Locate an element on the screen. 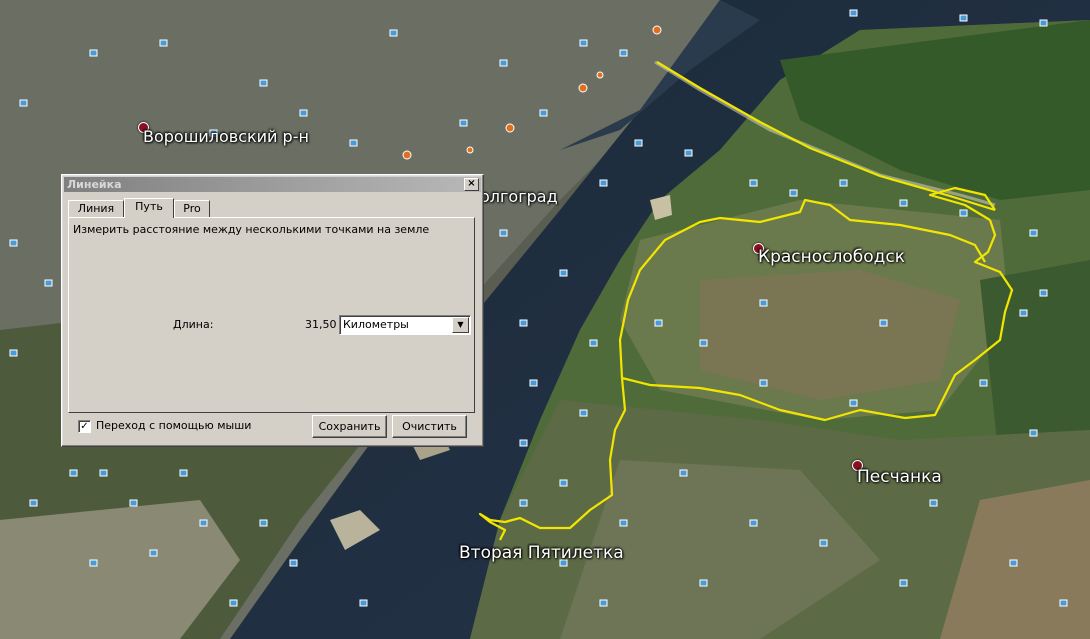 Image resolution: width=1090 pixels, height=639 pixels. units-select: Километры ▼ is located at coordinates (405, 325).